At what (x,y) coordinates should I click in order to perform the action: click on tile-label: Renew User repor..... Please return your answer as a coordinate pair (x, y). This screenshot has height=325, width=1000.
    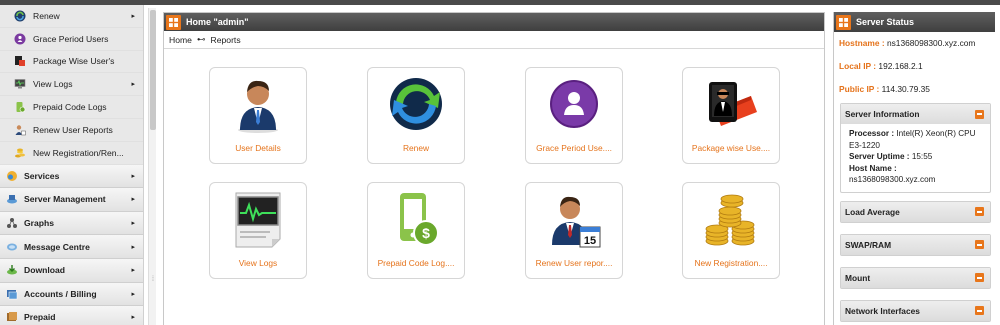
    Looking at the image, I should click on (574, 263).